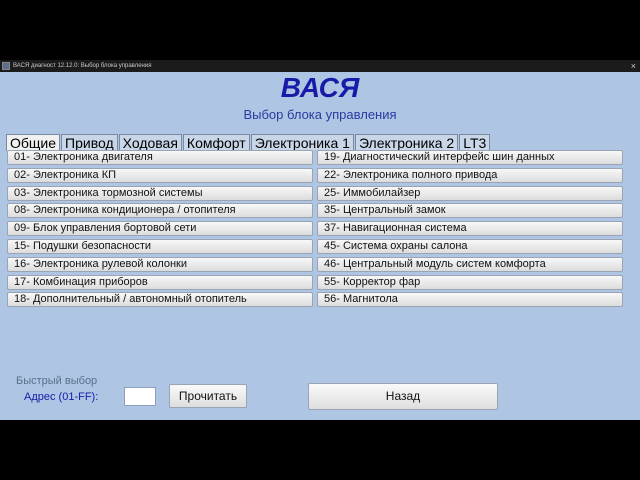 Image resolution: width=640 pixels, height=480 pixels. Describe the element at coordinates (33, 142) in the screenshot. I see `tab-general: Общие` at that location.